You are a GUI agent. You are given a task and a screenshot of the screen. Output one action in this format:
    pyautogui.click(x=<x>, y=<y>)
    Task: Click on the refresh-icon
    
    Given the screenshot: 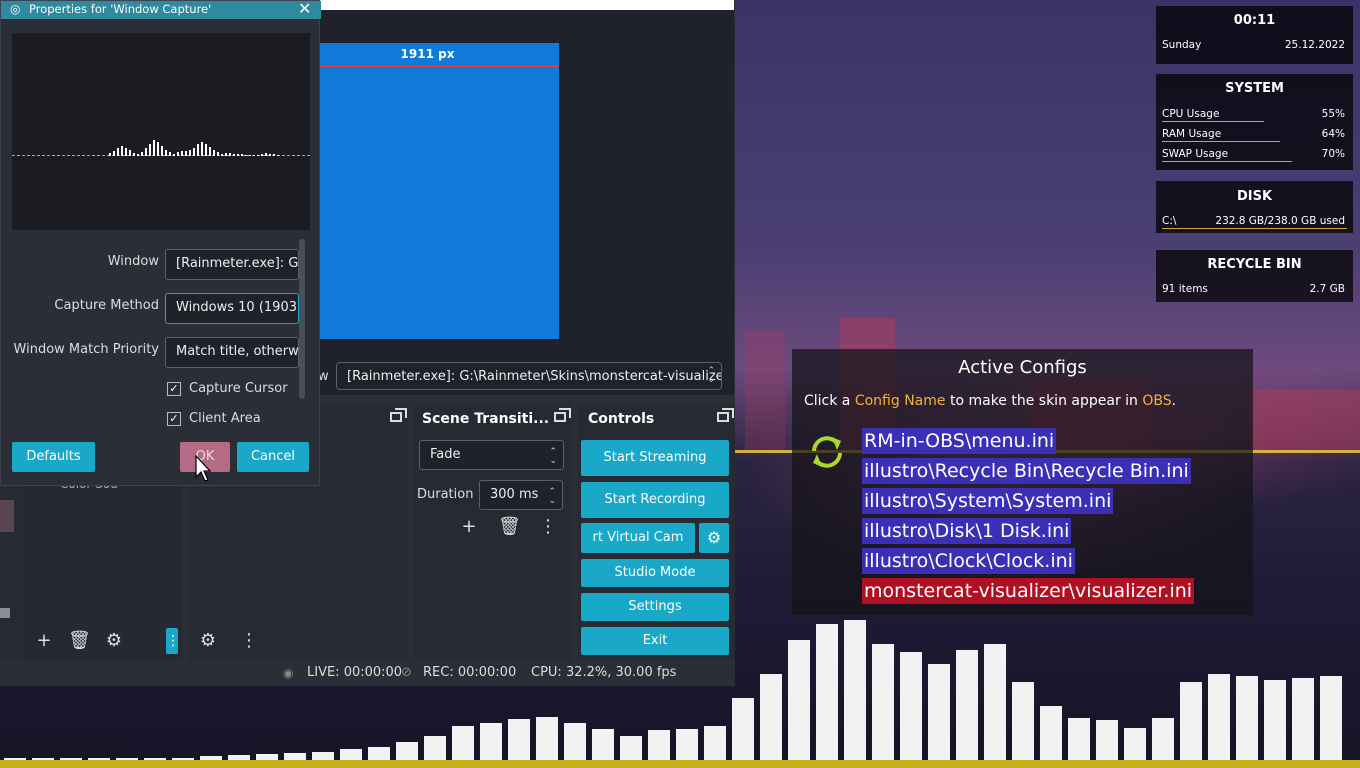 What is the action you would take?
    pyautogui.click(x=827, y=452)
    